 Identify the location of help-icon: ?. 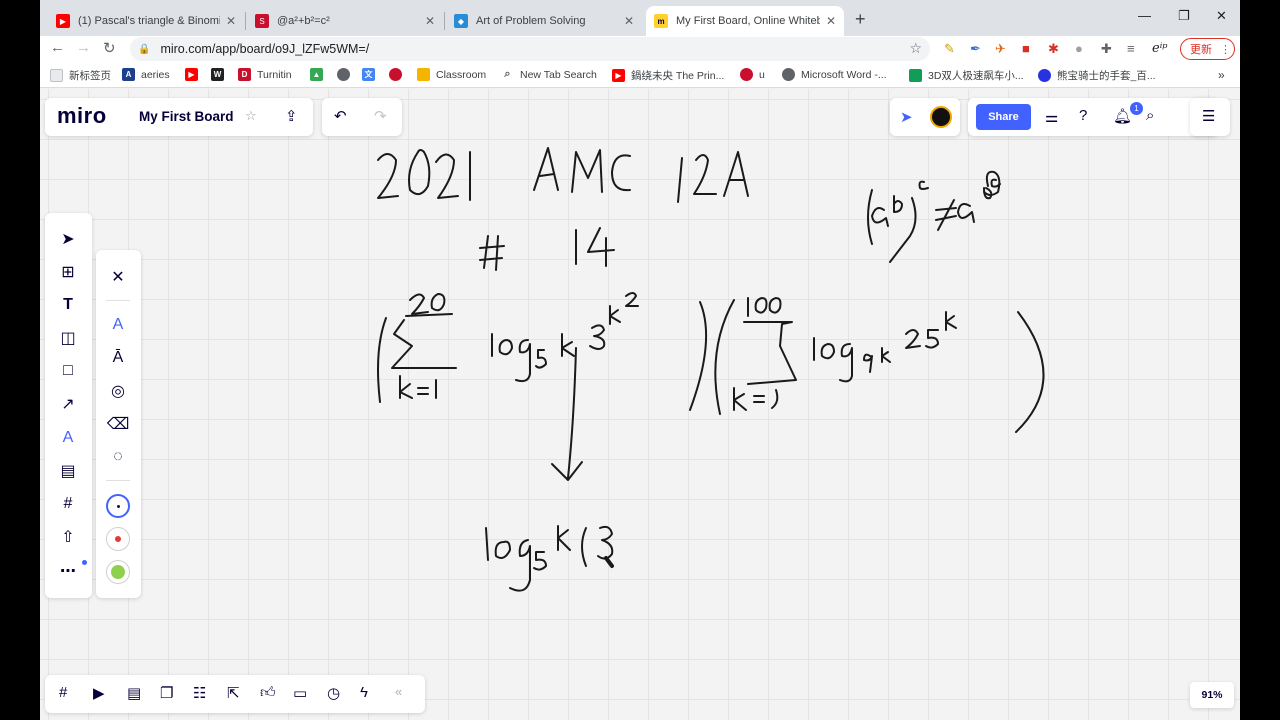
(1083, 115).